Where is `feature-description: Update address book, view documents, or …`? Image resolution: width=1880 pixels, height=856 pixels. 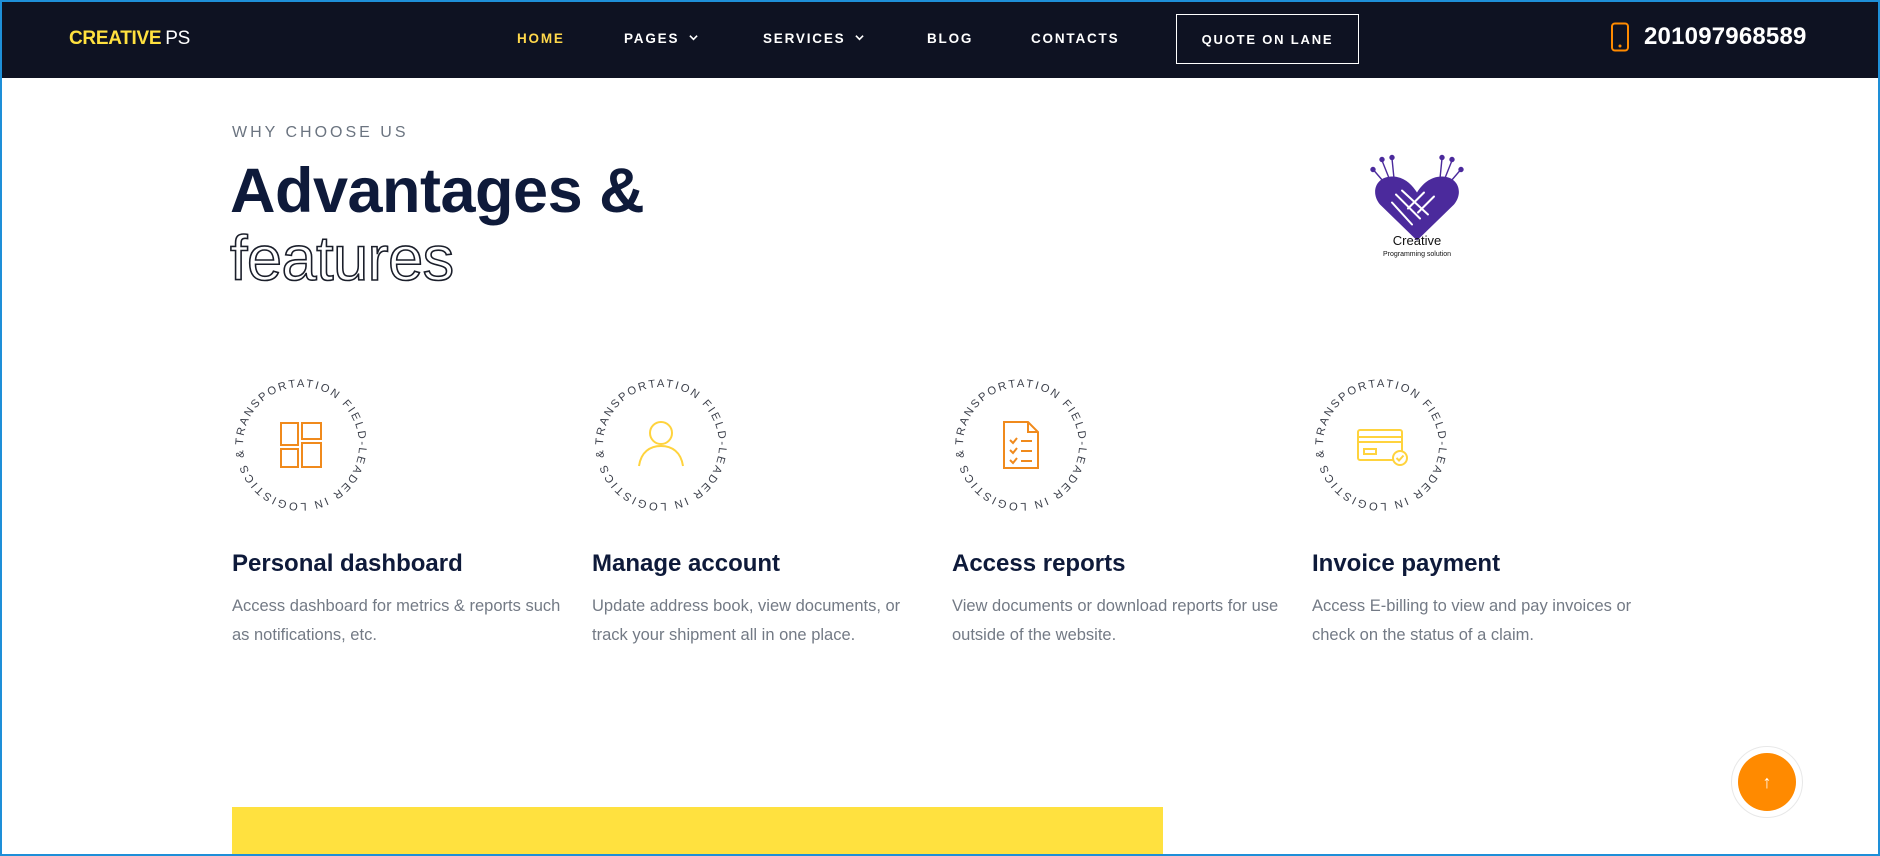 feature-description: Update address book, view documents, or … is located at coordinates (746, 620).